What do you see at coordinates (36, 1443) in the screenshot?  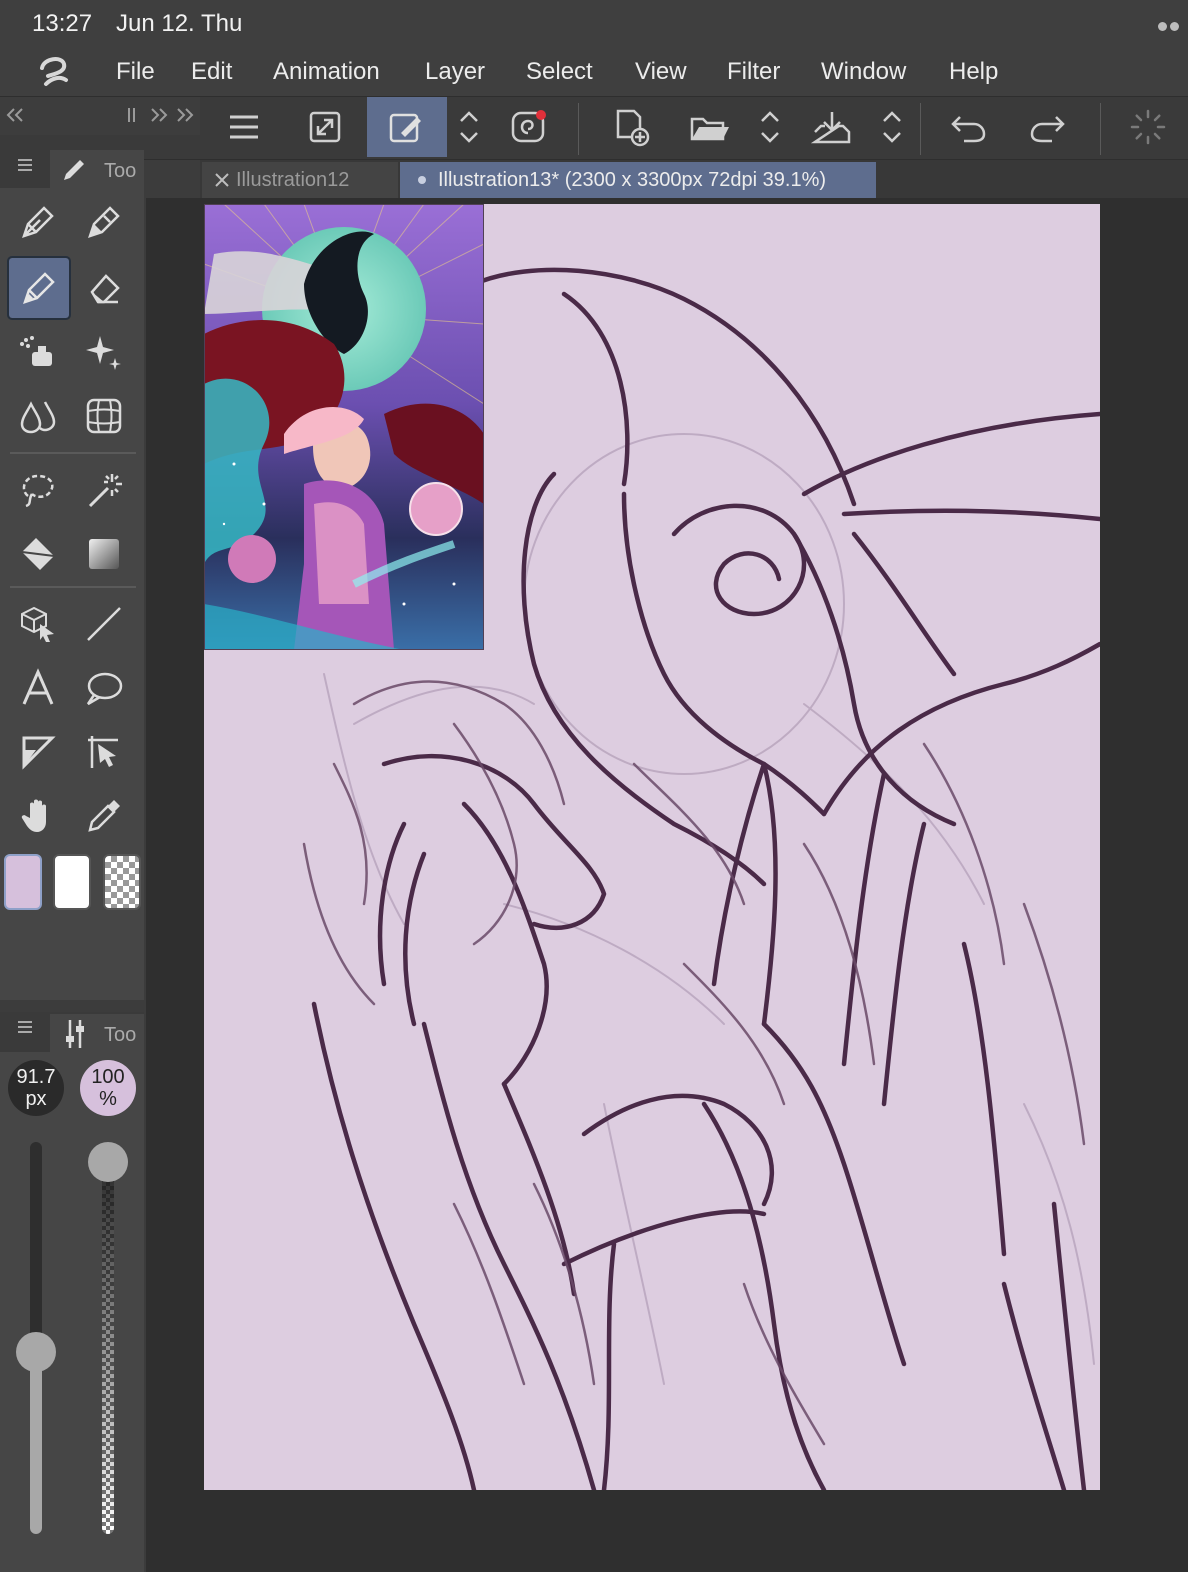 I see `brush-size-fill` at bounding box center [36, 1443].